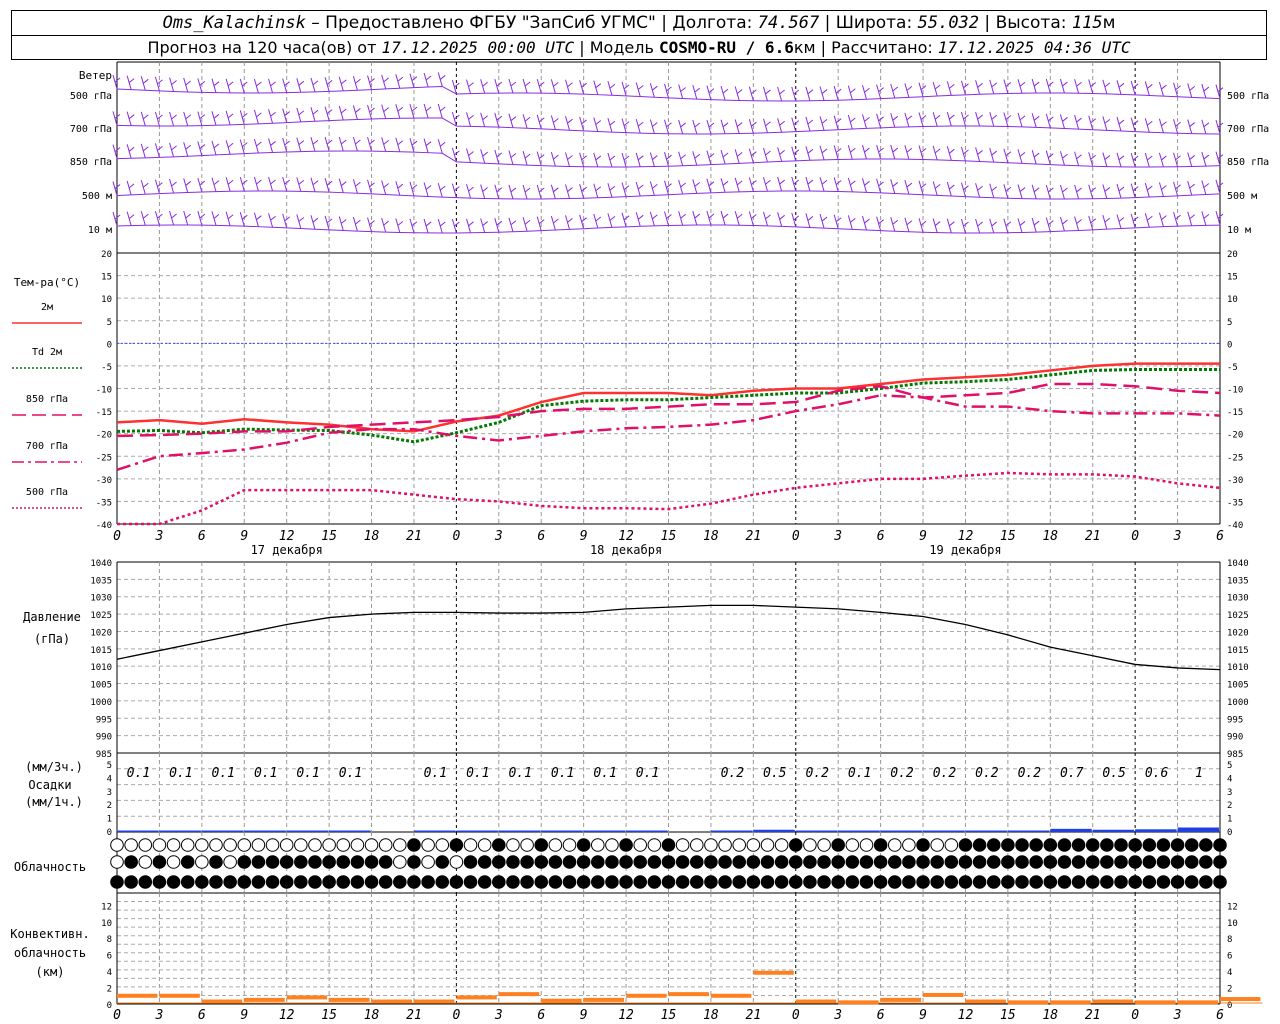 The image size is (1280, 1024). What do you see at coordinates (287, 536) in the screenshot?
I see `temp-hour-label: 12` at bounding box center [287, 536].